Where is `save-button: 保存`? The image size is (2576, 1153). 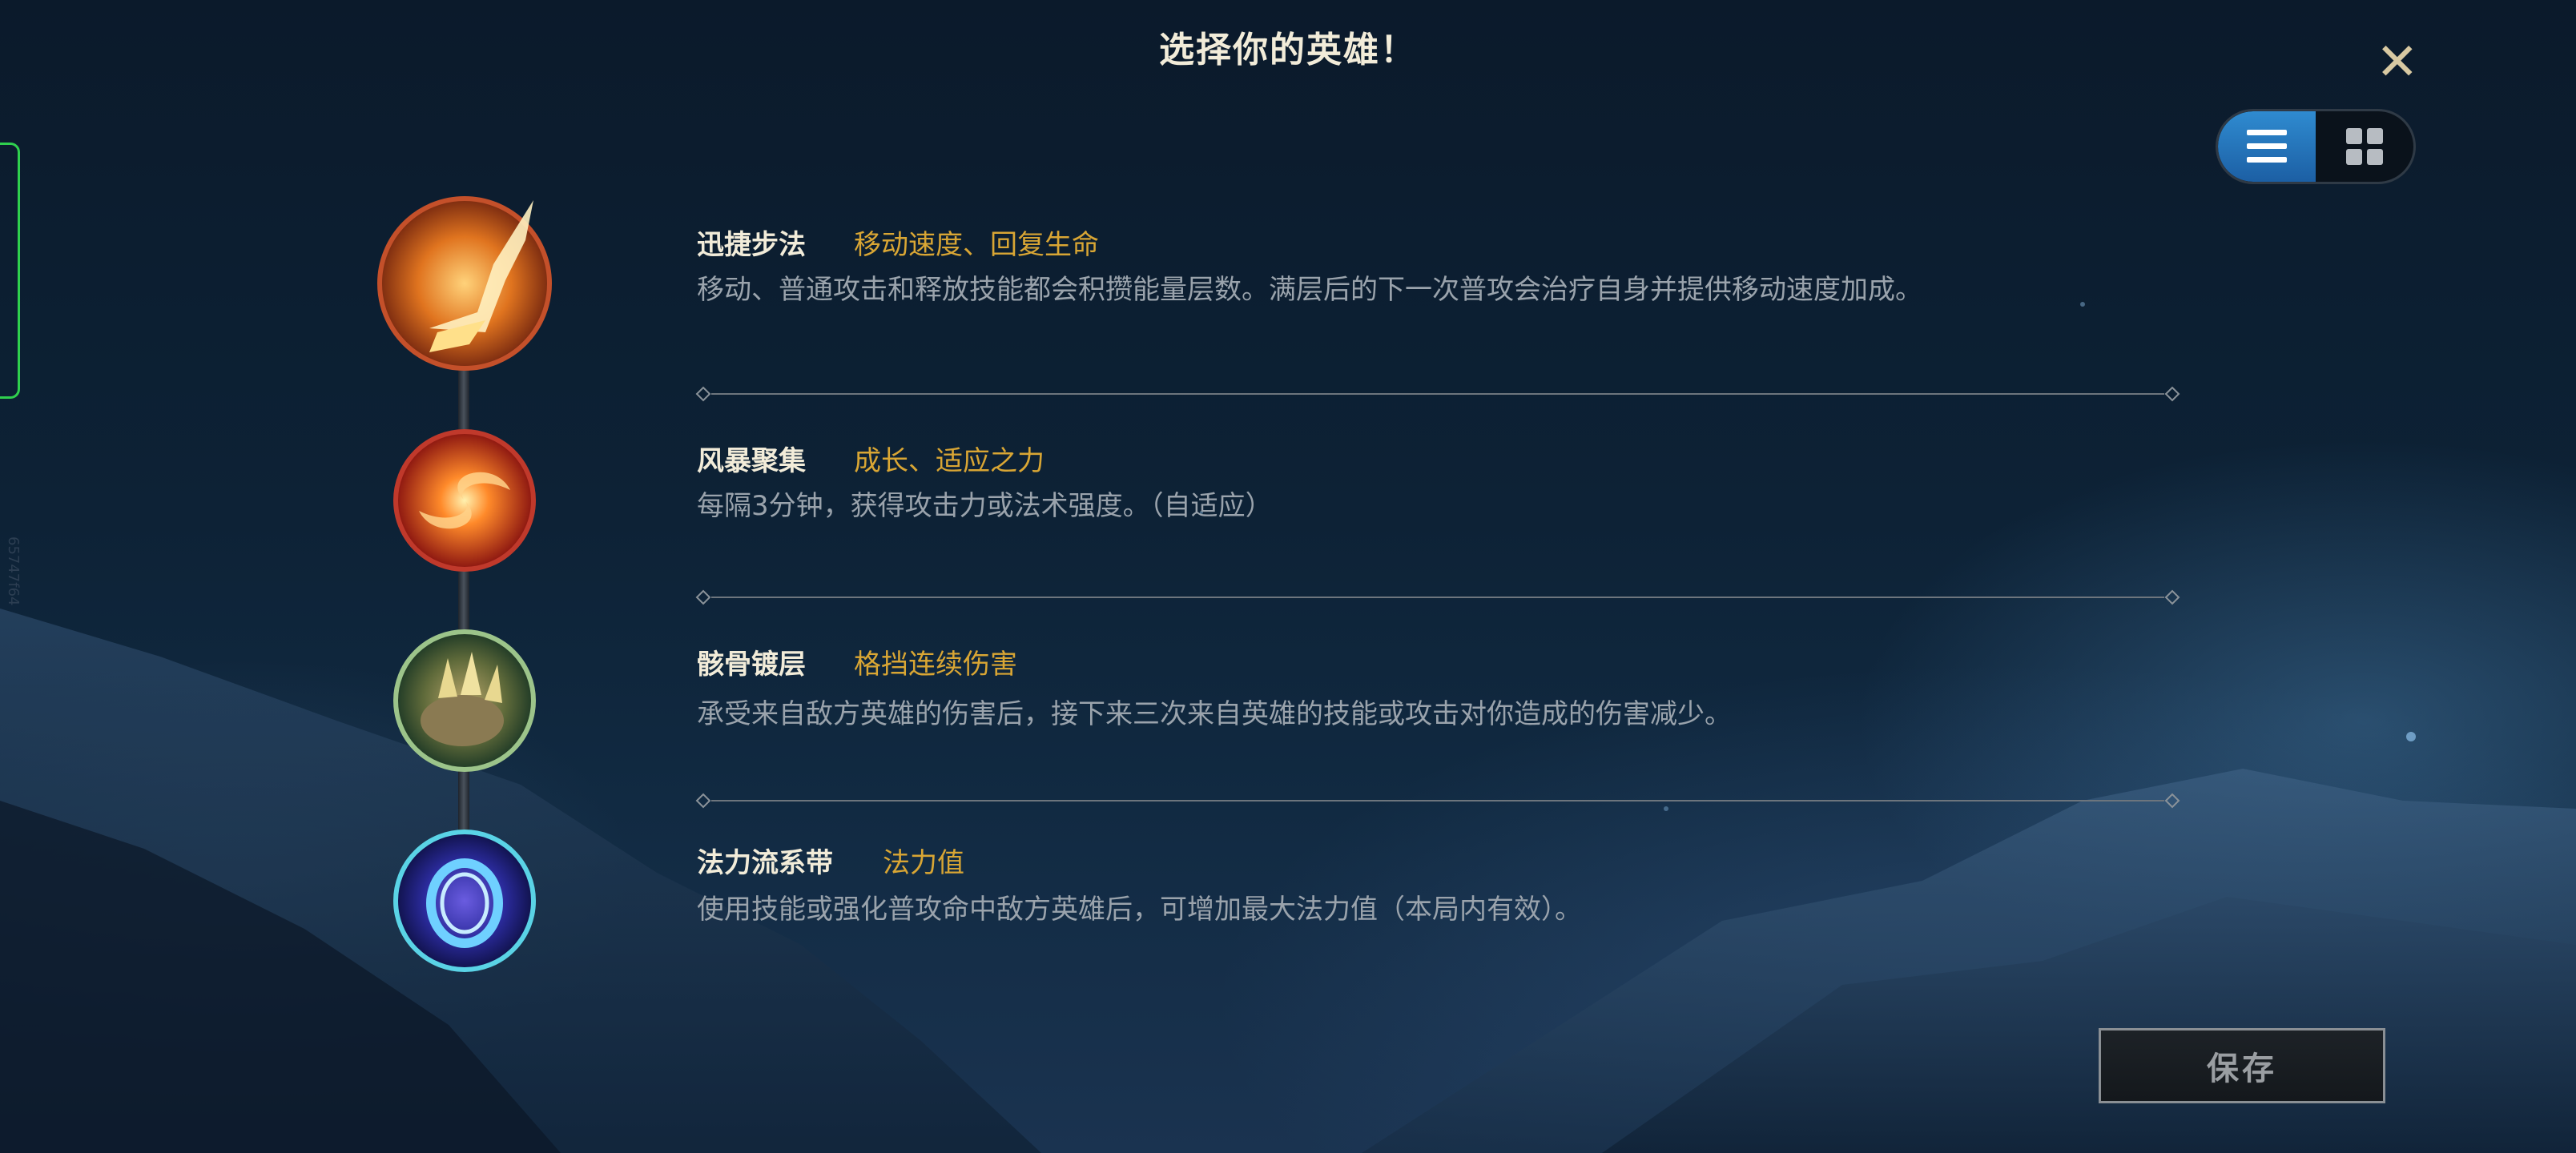
save-button: 保存 is located at coordinates (2242, 1066).